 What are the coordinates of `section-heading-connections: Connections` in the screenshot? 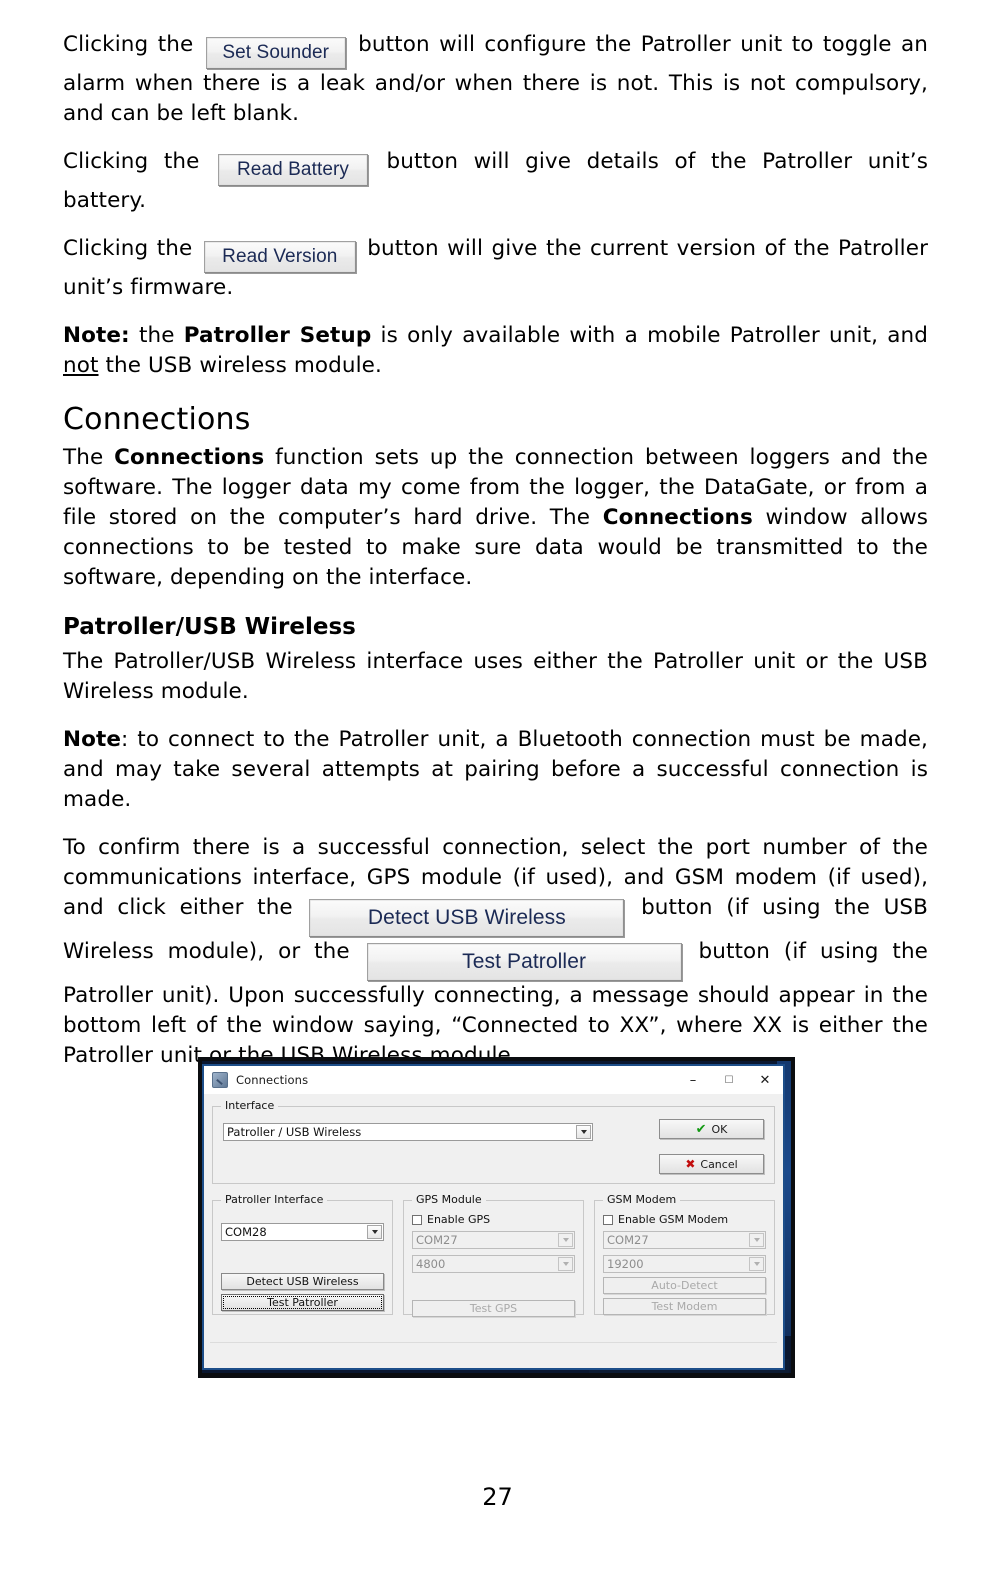 It's located at (157, 419).